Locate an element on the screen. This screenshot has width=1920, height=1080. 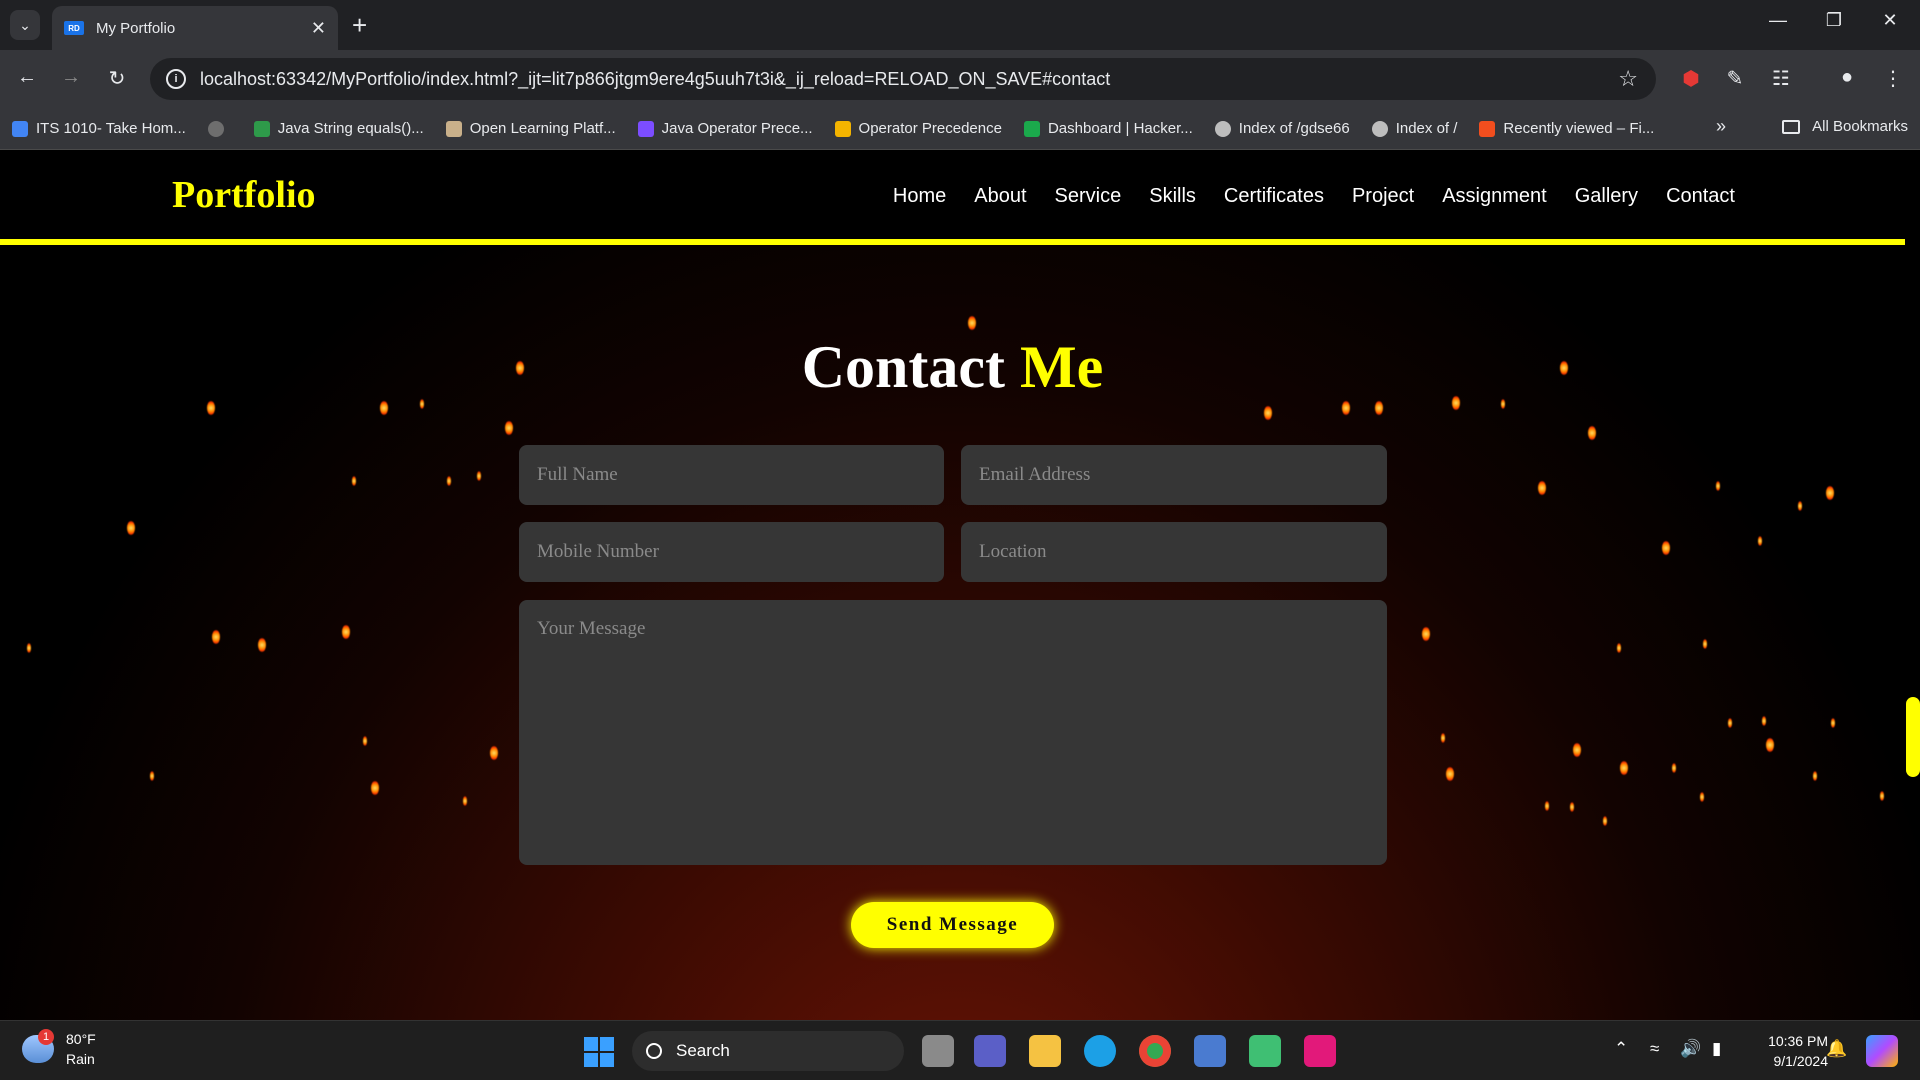
volume-icon: 🔊 is located at coordinates (1690, 1049).